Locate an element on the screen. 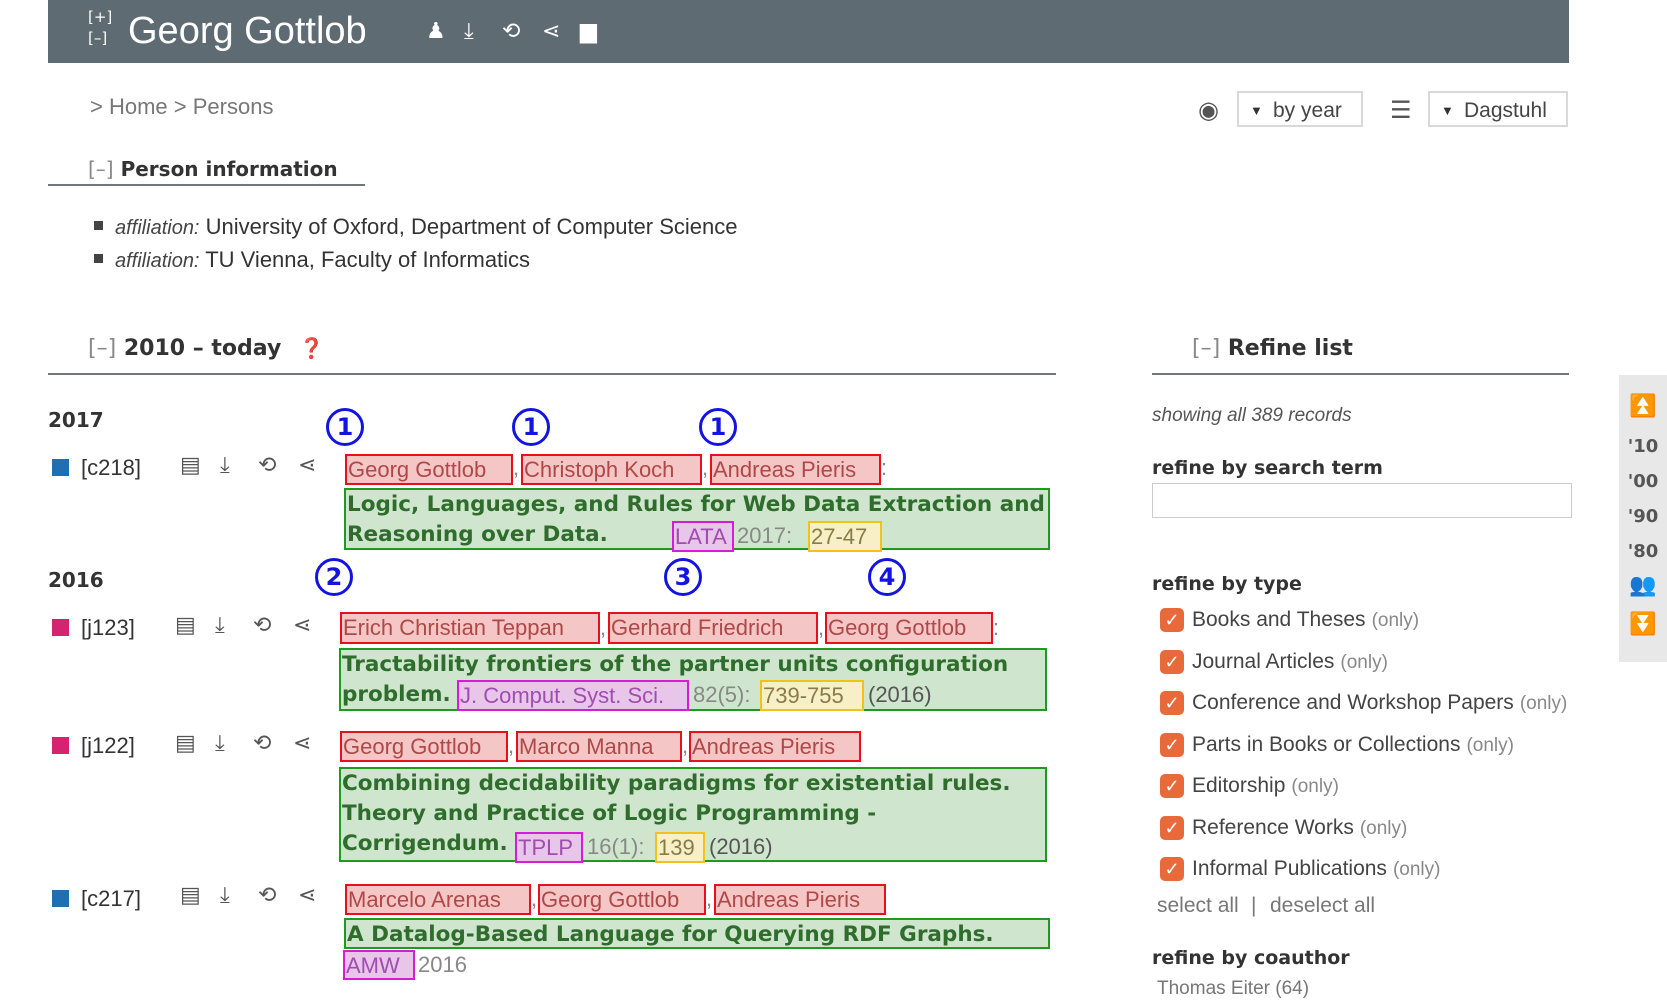 The height and width of the screenshot is (1000, 1667). person-info-toggle: [–] is located at coordinates (101, 169).